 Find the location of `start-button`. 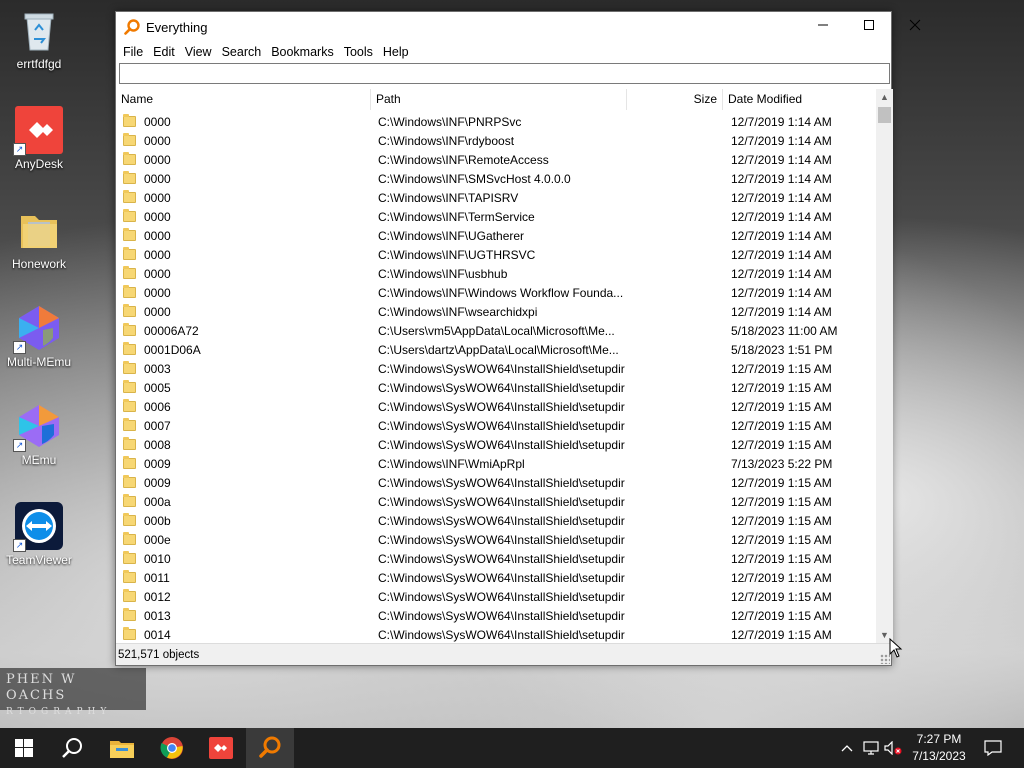

start-button is located at coordinates (24, 748).